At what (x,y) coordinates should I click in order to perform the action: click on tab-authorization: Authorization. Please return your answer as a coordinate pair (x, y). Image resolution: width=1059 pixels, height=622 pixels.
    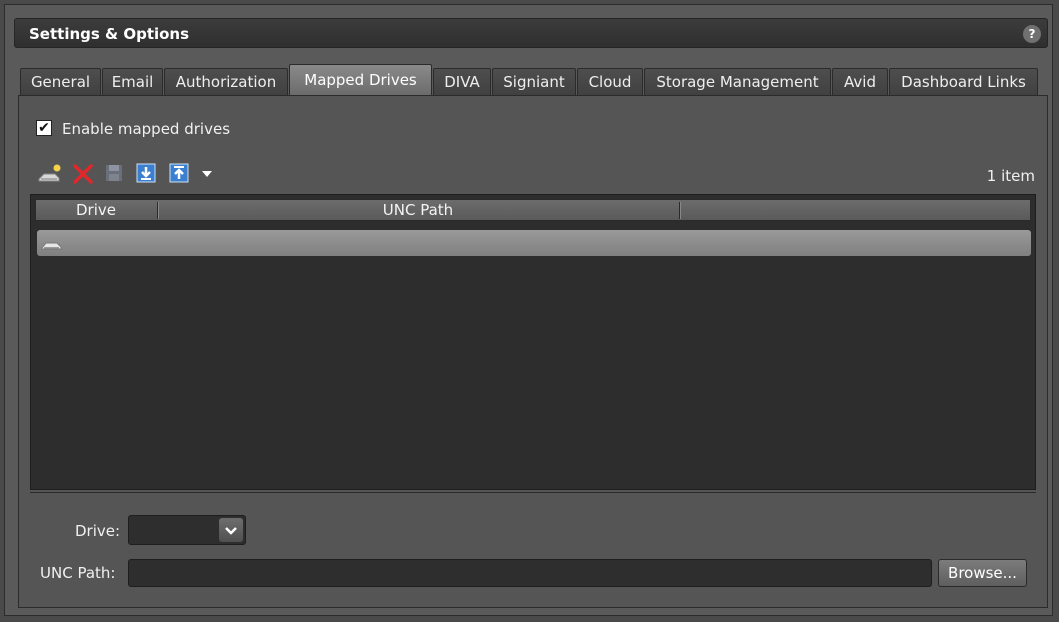
    Looking at the image, I should click on (226, 82).